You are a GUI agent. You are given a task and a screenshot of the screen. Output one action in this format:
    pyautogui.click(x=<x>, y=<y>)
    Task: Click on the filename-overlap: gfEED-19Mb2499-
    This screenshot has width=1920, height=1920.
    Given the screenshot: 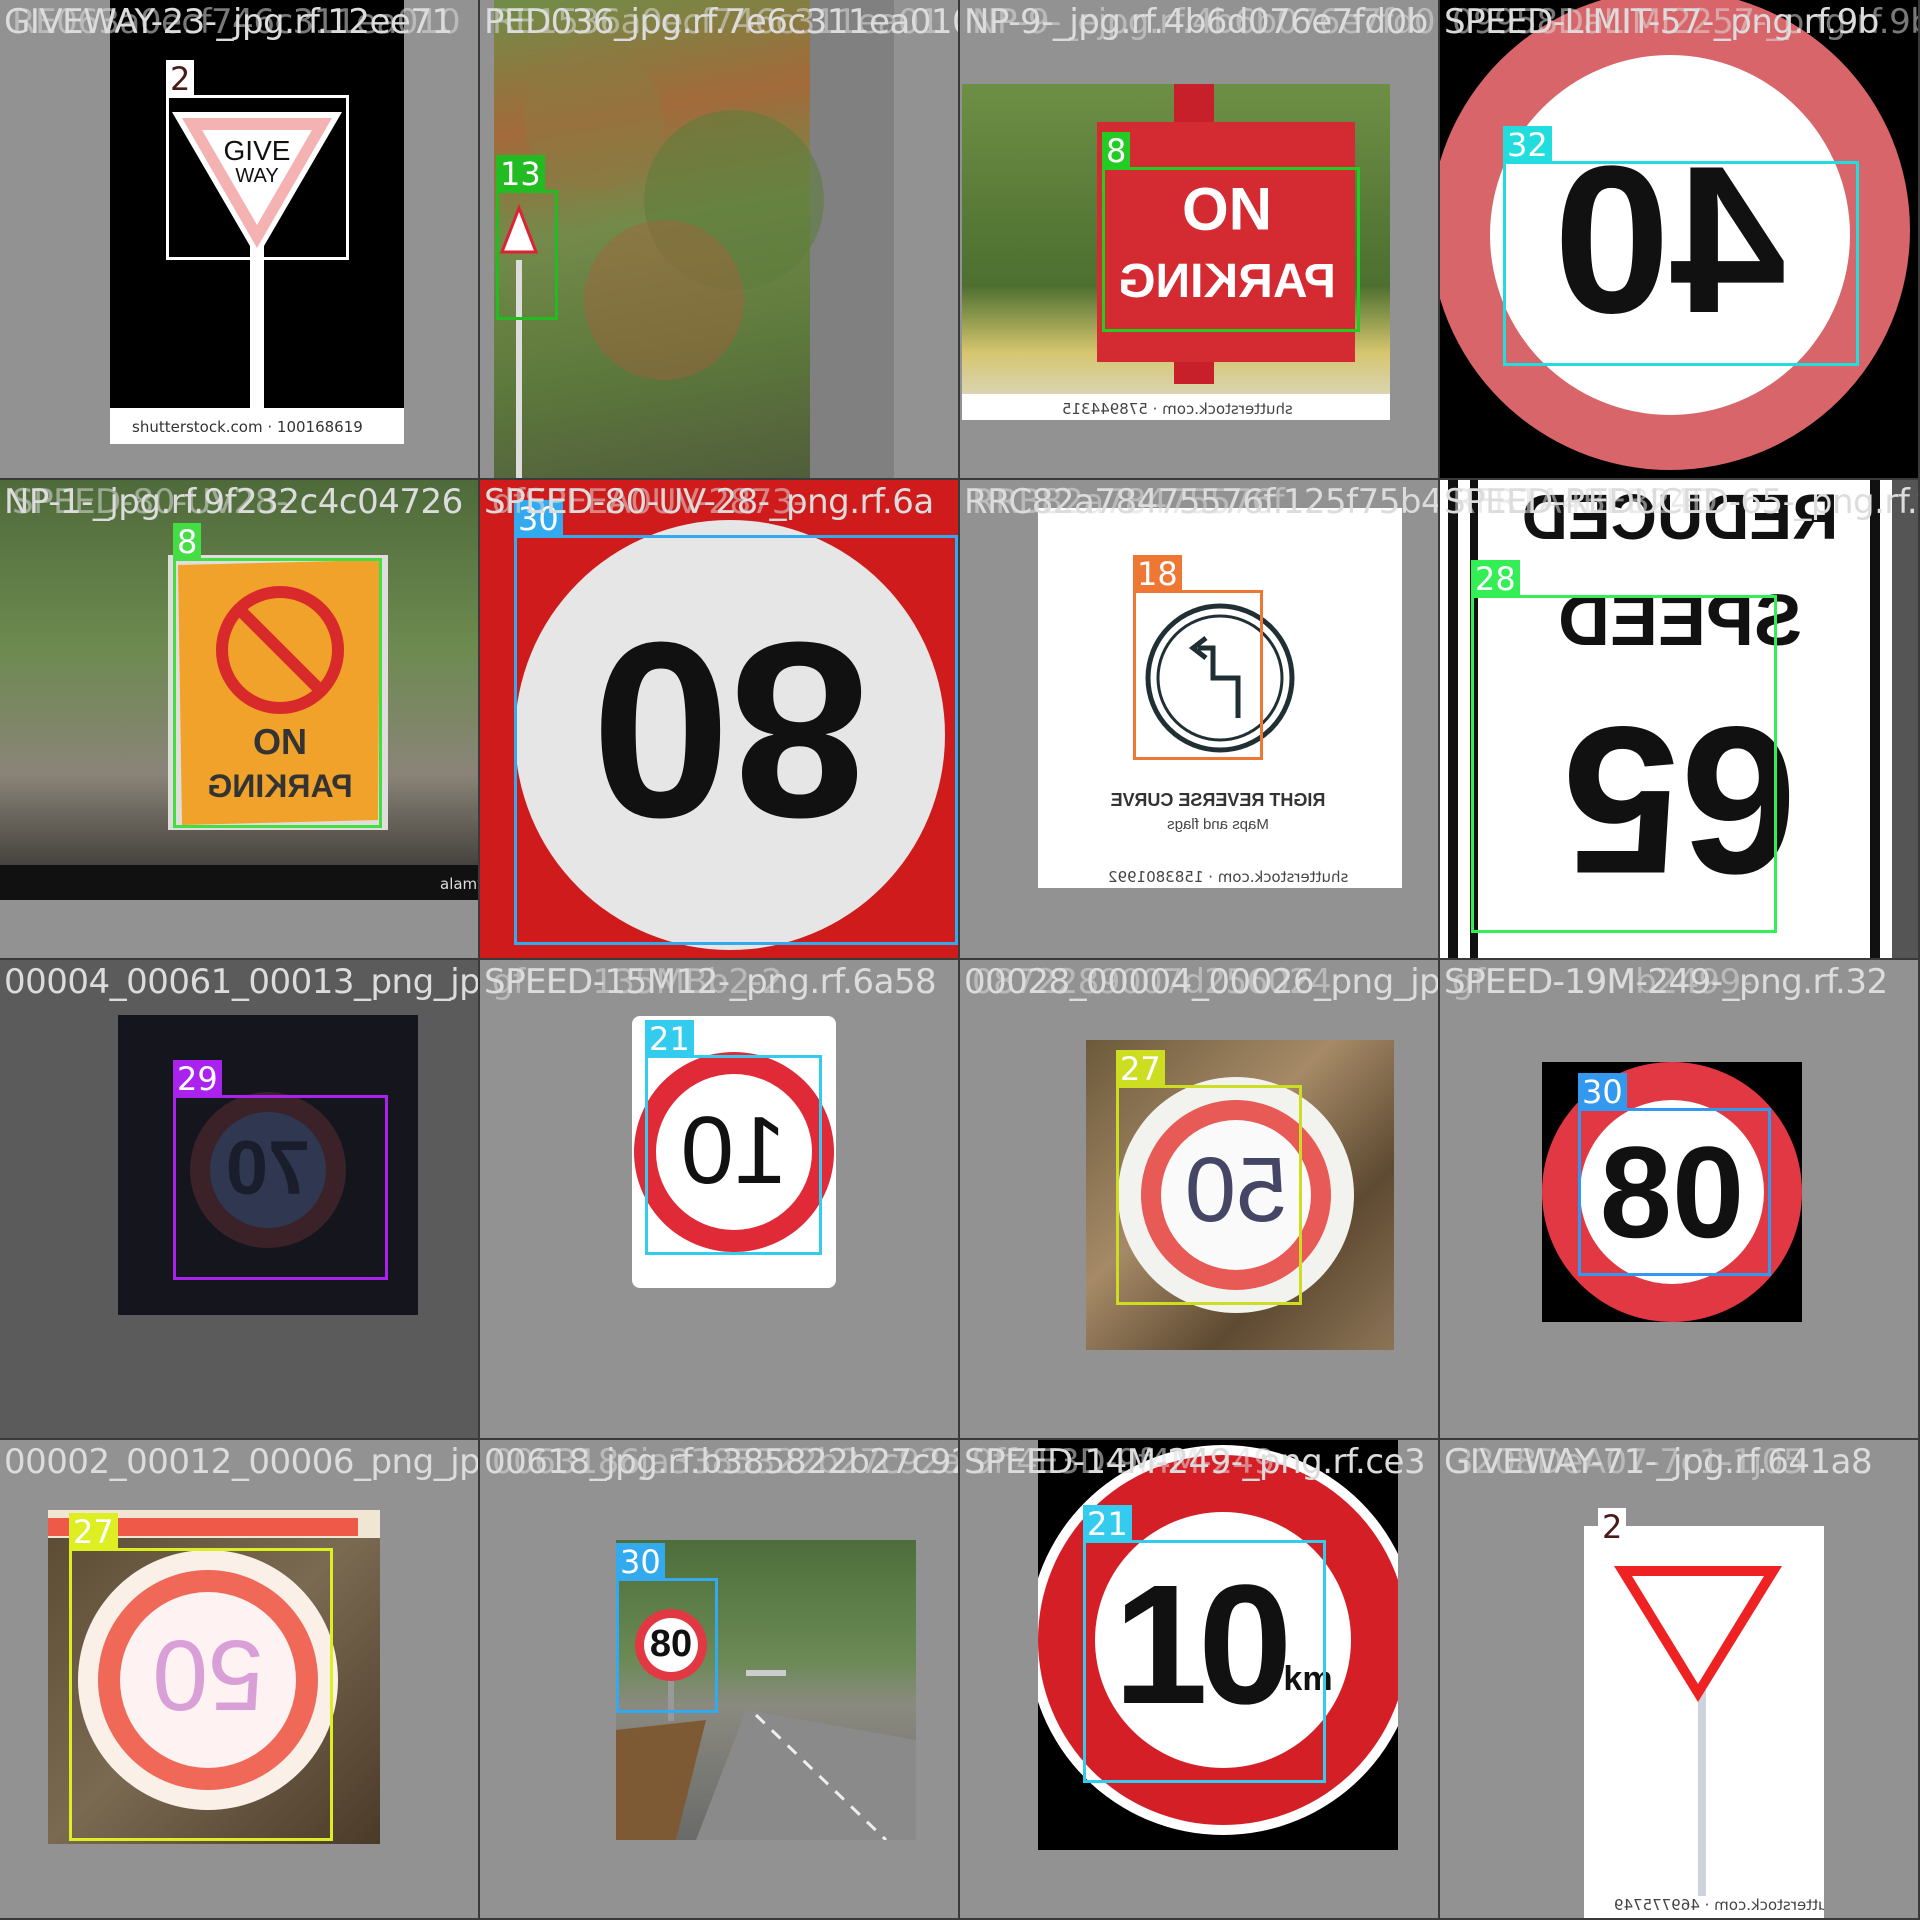 What is the action you would take?
    pyautogui.click(x=1602, y=982)
    